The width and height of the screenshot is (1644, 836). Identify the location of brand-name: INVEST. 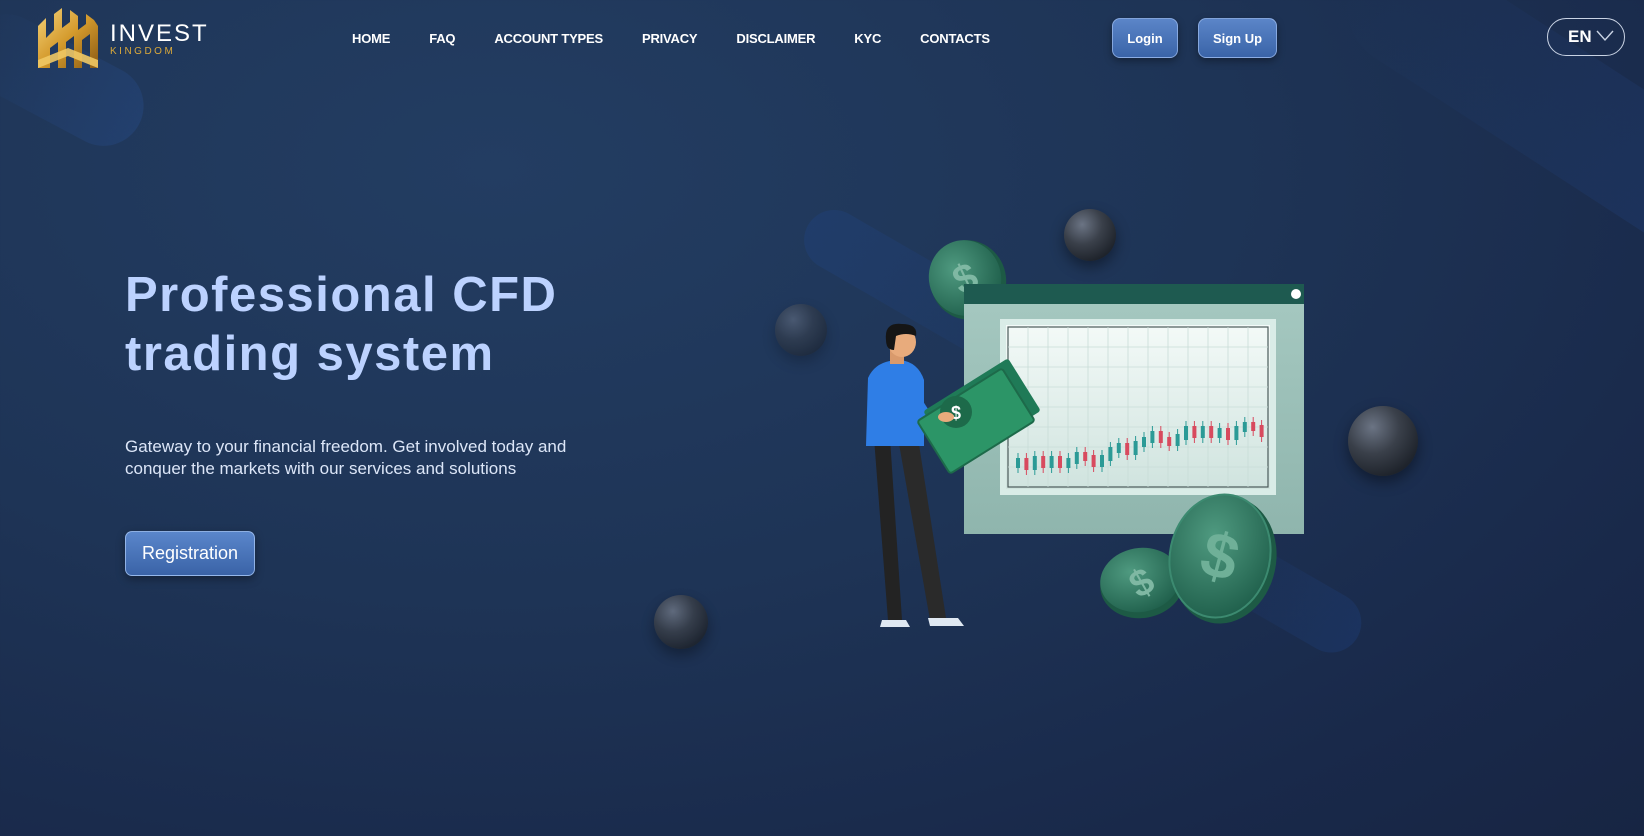
(159, 33).